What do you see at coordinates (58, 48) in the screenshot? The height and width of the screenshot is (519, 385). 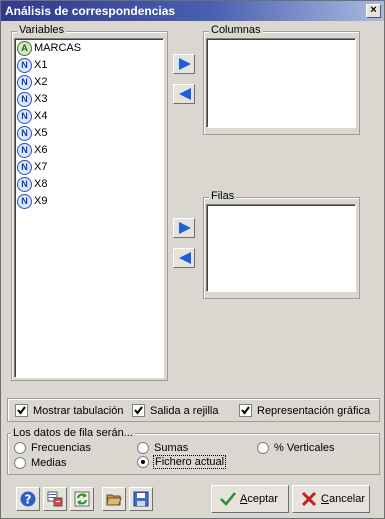 I see `variable-label: MARCAS` at bounding box center [58, 48].